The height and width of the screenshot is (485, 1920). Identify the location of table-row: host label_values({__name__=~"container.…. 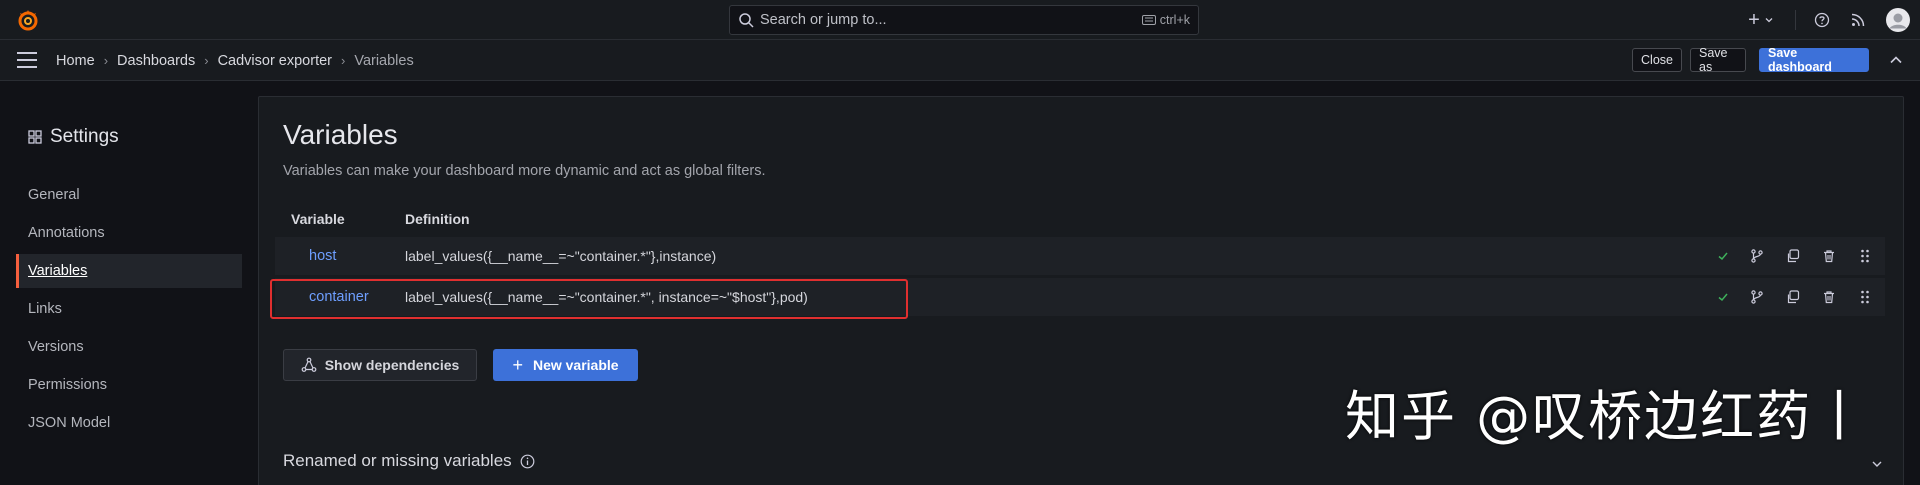
(1080, 256).